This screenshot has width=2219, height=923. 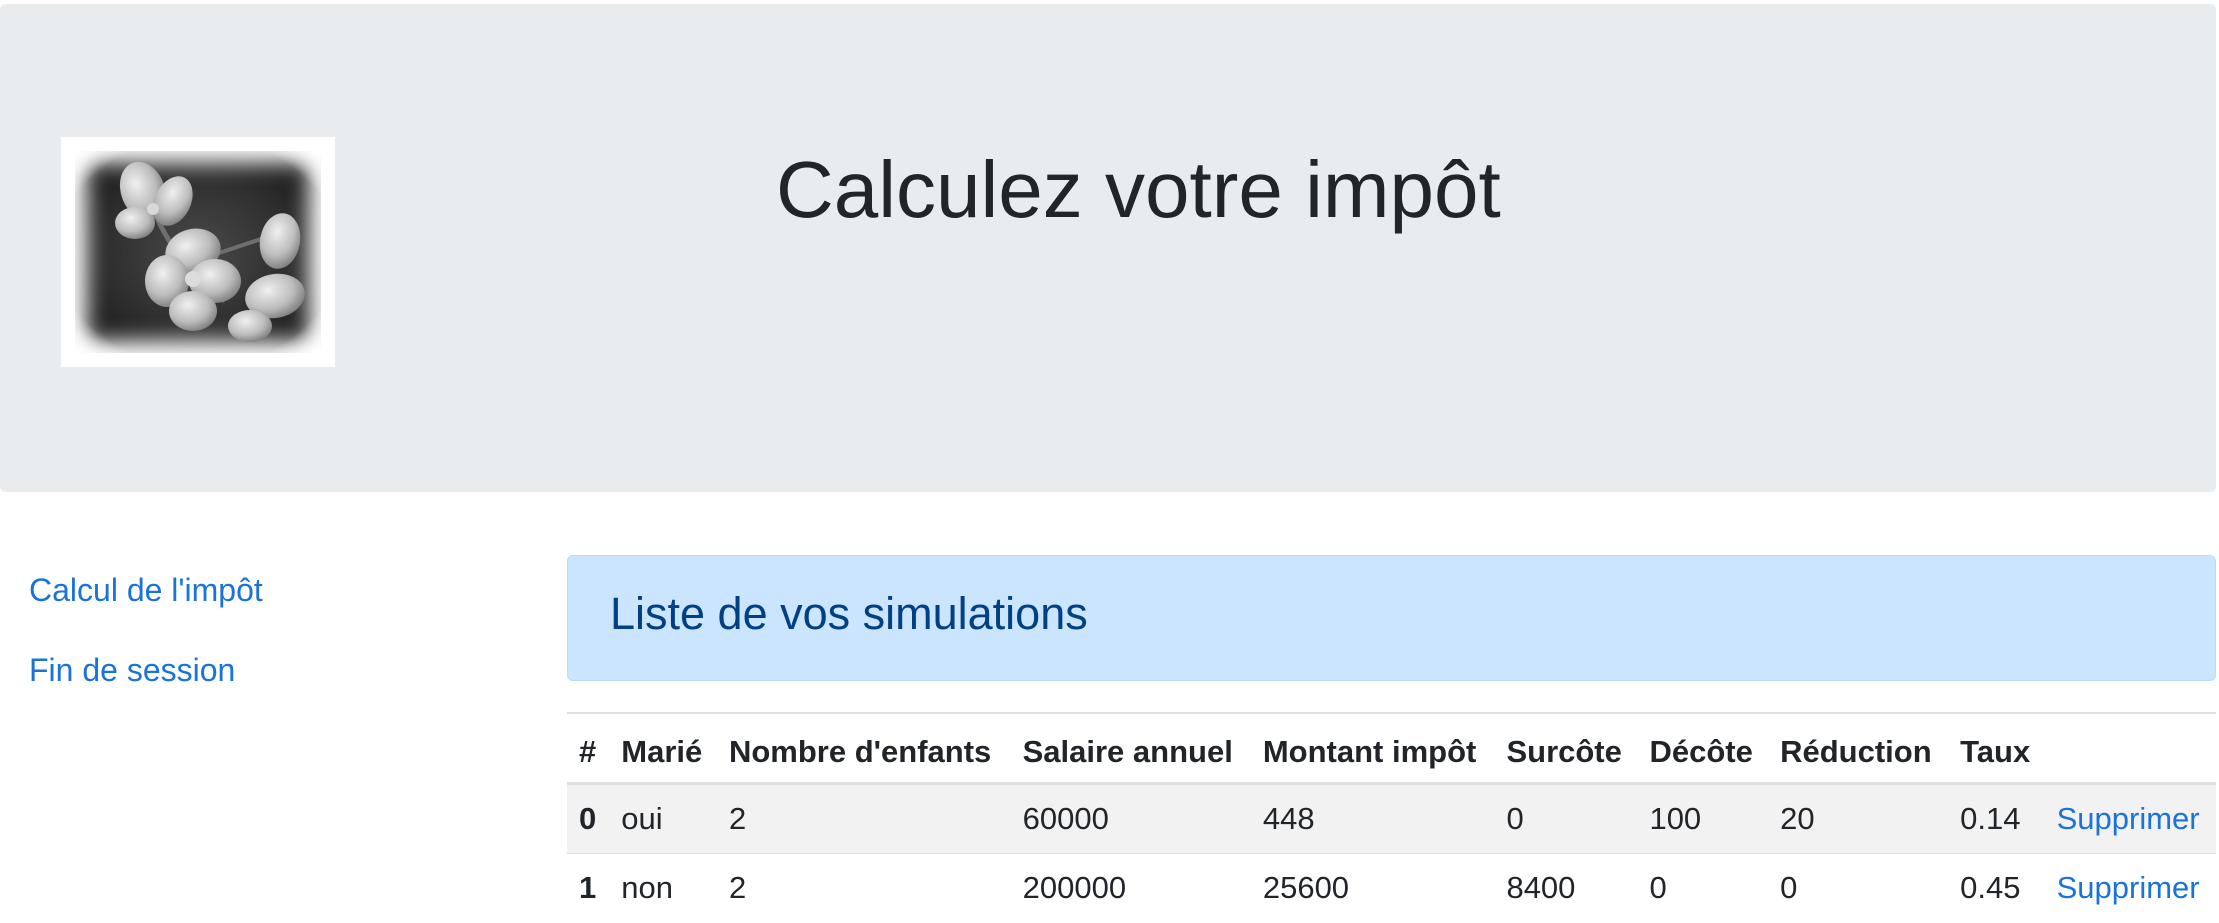 What do you see at coordinates (647, 888) in the screenshot?
I see `cell-marie: non` at bounding box center [647, 888].